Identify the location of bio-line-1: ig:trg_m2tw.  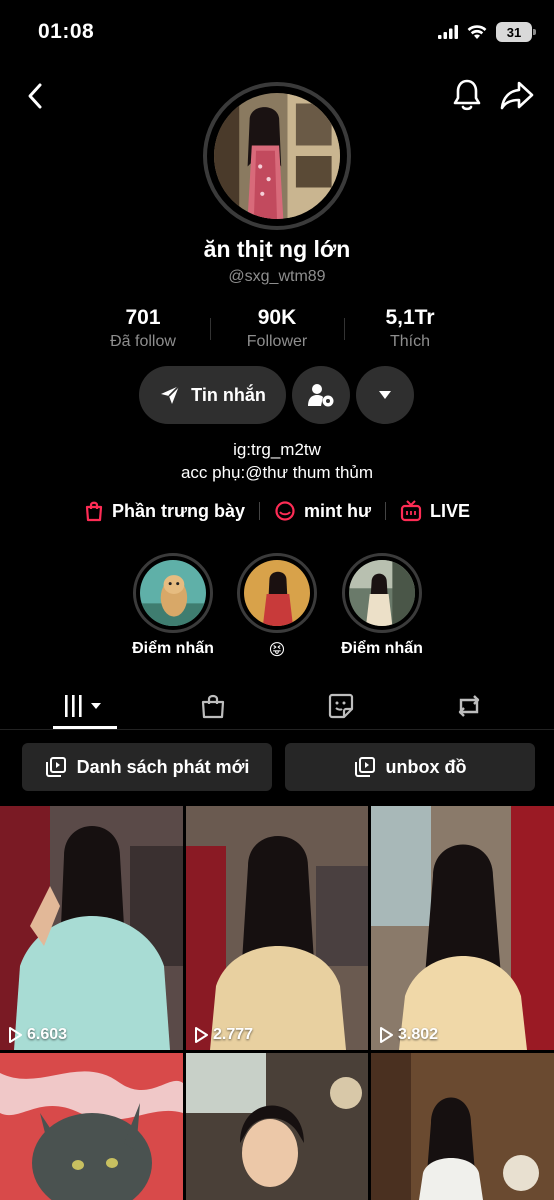
(277, 449).